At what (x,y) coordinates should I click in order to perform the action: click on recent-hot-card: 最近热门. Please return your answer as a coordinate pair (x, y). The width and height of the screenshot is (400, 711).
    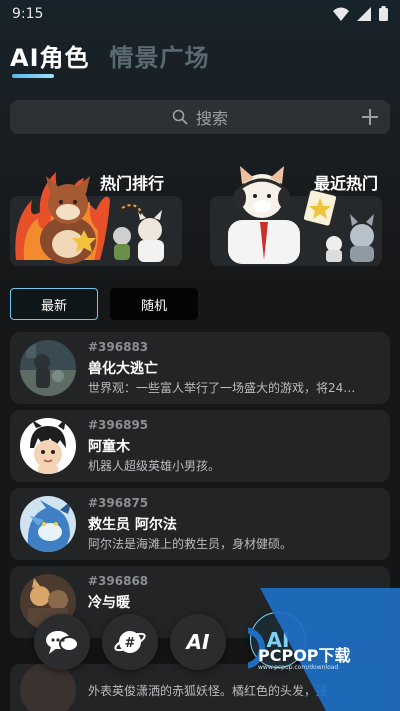
    Looking at the image, I should click on (296, 213).